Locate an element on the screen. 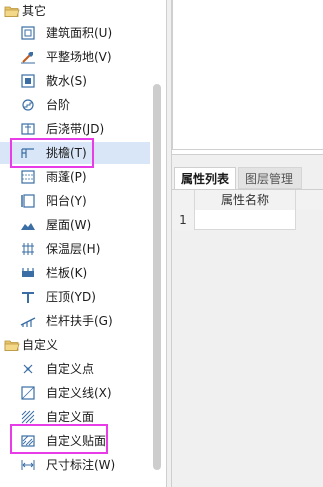 Image resolution: width=323 pixels, height=487 pixels. grid-header: 属性名称 is located at coordinates (247, 200).